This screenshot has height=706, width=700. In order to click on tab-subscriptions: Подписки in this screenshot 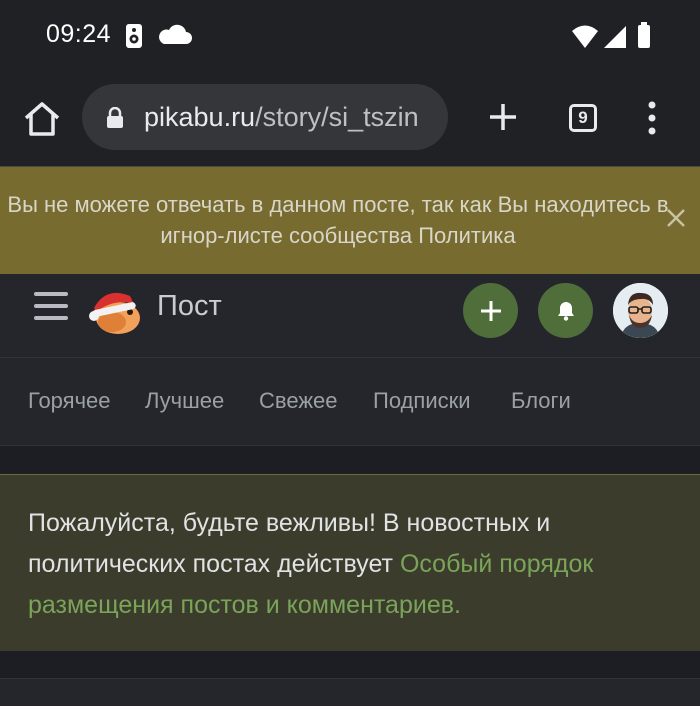, I will do `click(422, 401)`.